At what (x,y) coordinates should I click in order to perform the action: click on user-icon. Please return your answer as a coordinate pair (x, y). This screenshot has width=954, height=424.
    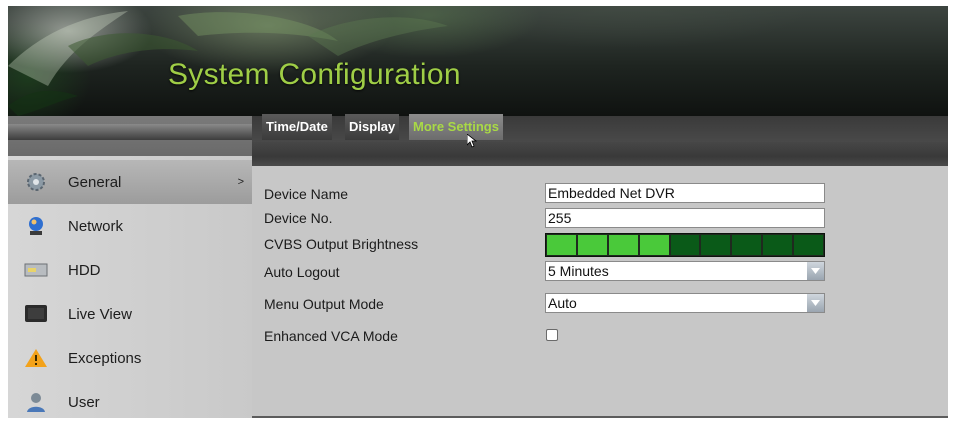
    Looking at the image, I should click on (36, 402).